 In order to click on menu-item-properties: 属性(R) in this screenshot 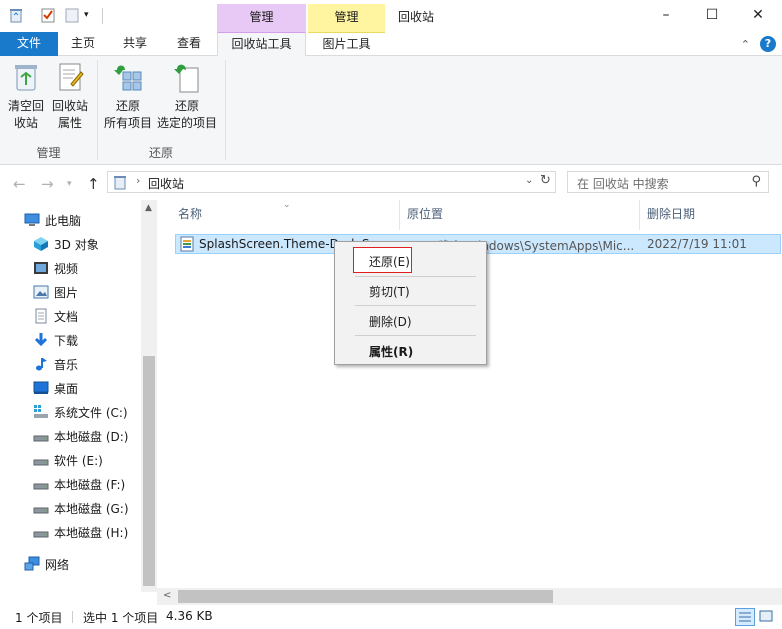, I will do `click(391, 351)`.